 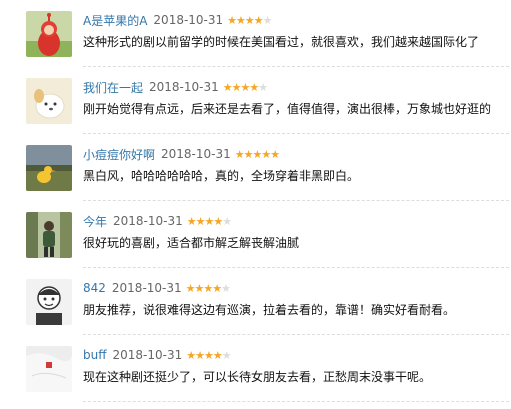 What do you see at coordinates (296, 401) in the screenshot?
I see `divider` at bounding box center [296, 401].